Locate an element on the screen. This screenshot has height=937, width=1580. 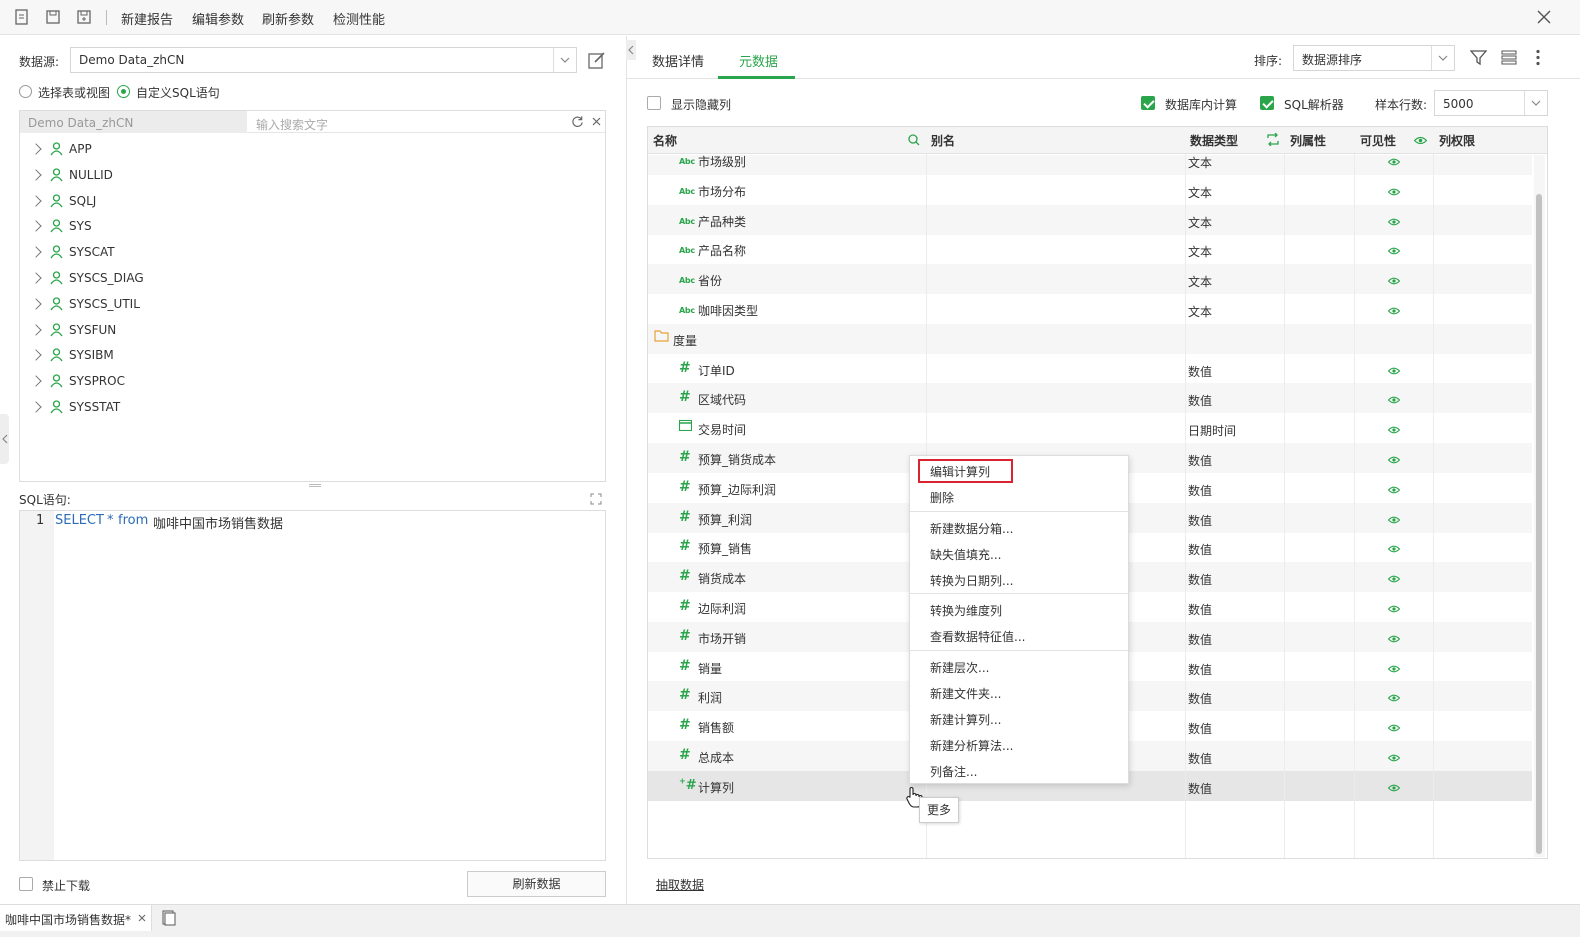
grid-scrollbar-thumb is located at coordinates (1539, 524).